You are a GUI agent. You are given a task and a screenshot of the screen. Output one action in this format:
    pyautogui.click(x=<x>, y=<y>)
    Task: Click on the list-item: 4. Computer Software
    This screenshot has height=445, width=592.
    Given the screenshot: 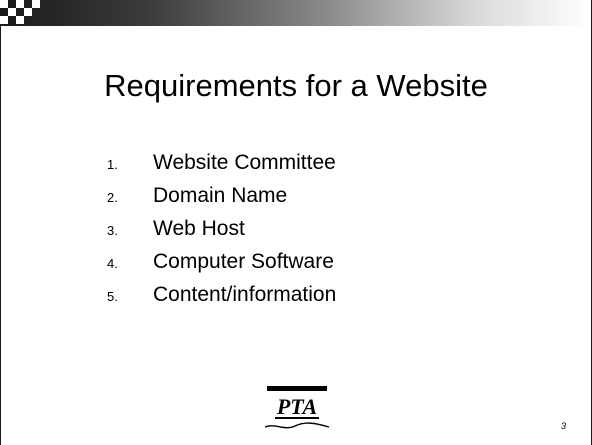 What is the action you would take?
    pyautogui.click(x=221, y=265)
    